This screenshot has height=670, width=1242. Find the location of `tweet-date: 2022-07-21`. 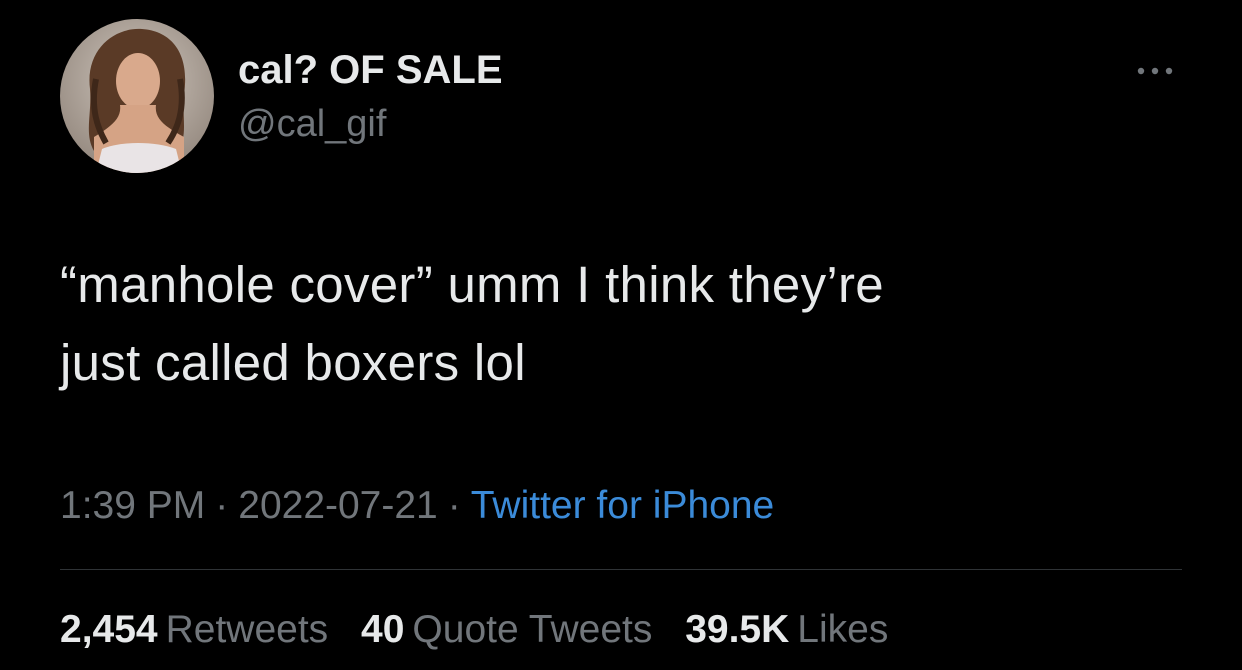

tweet-date: 2022-07-21 is located at coordinates (338, 505).